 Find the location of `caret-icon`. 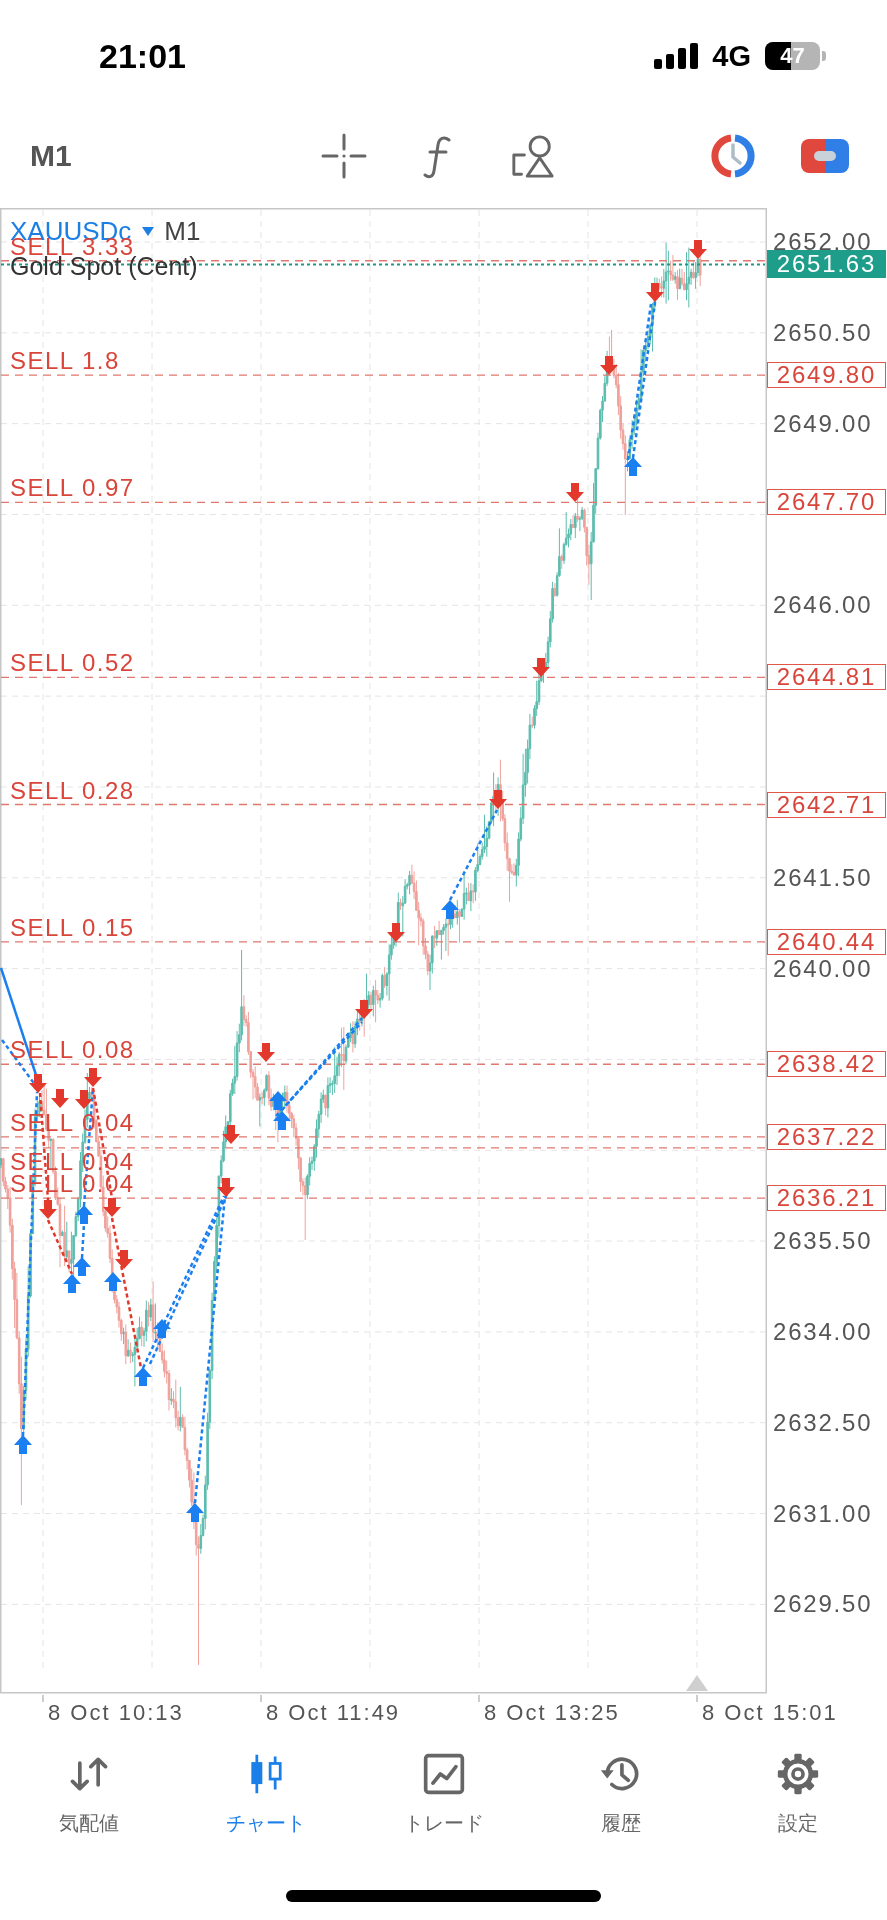

caret-icon is located at coordinates (148, 231).